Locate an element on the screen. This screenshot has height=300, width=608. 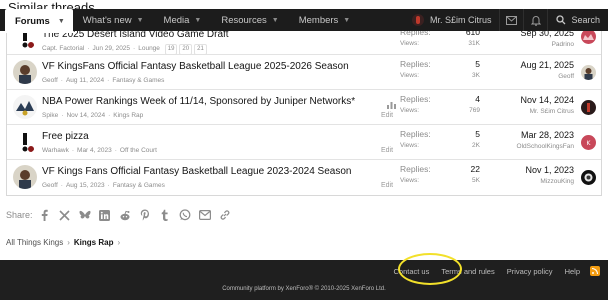
views-count: 31K is located at coordinates (474, 43).